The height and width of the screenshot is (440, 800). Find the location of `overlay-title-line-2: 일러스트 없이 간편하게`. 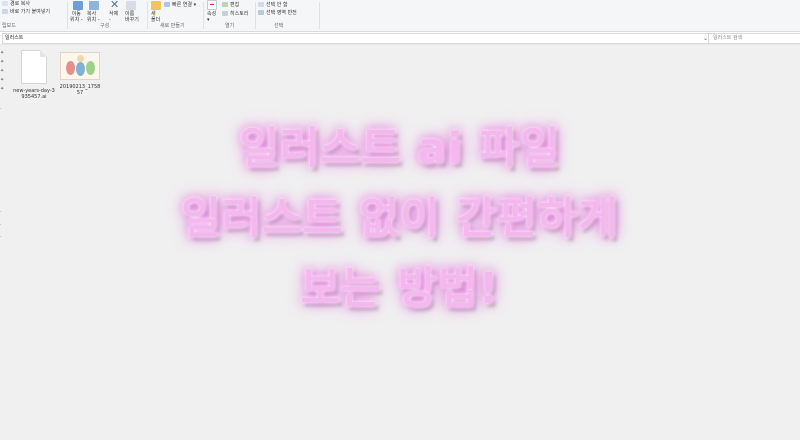

overlay-title-line-2: 일러스트 없이 간편하게 is located at coordinates (400, 219).